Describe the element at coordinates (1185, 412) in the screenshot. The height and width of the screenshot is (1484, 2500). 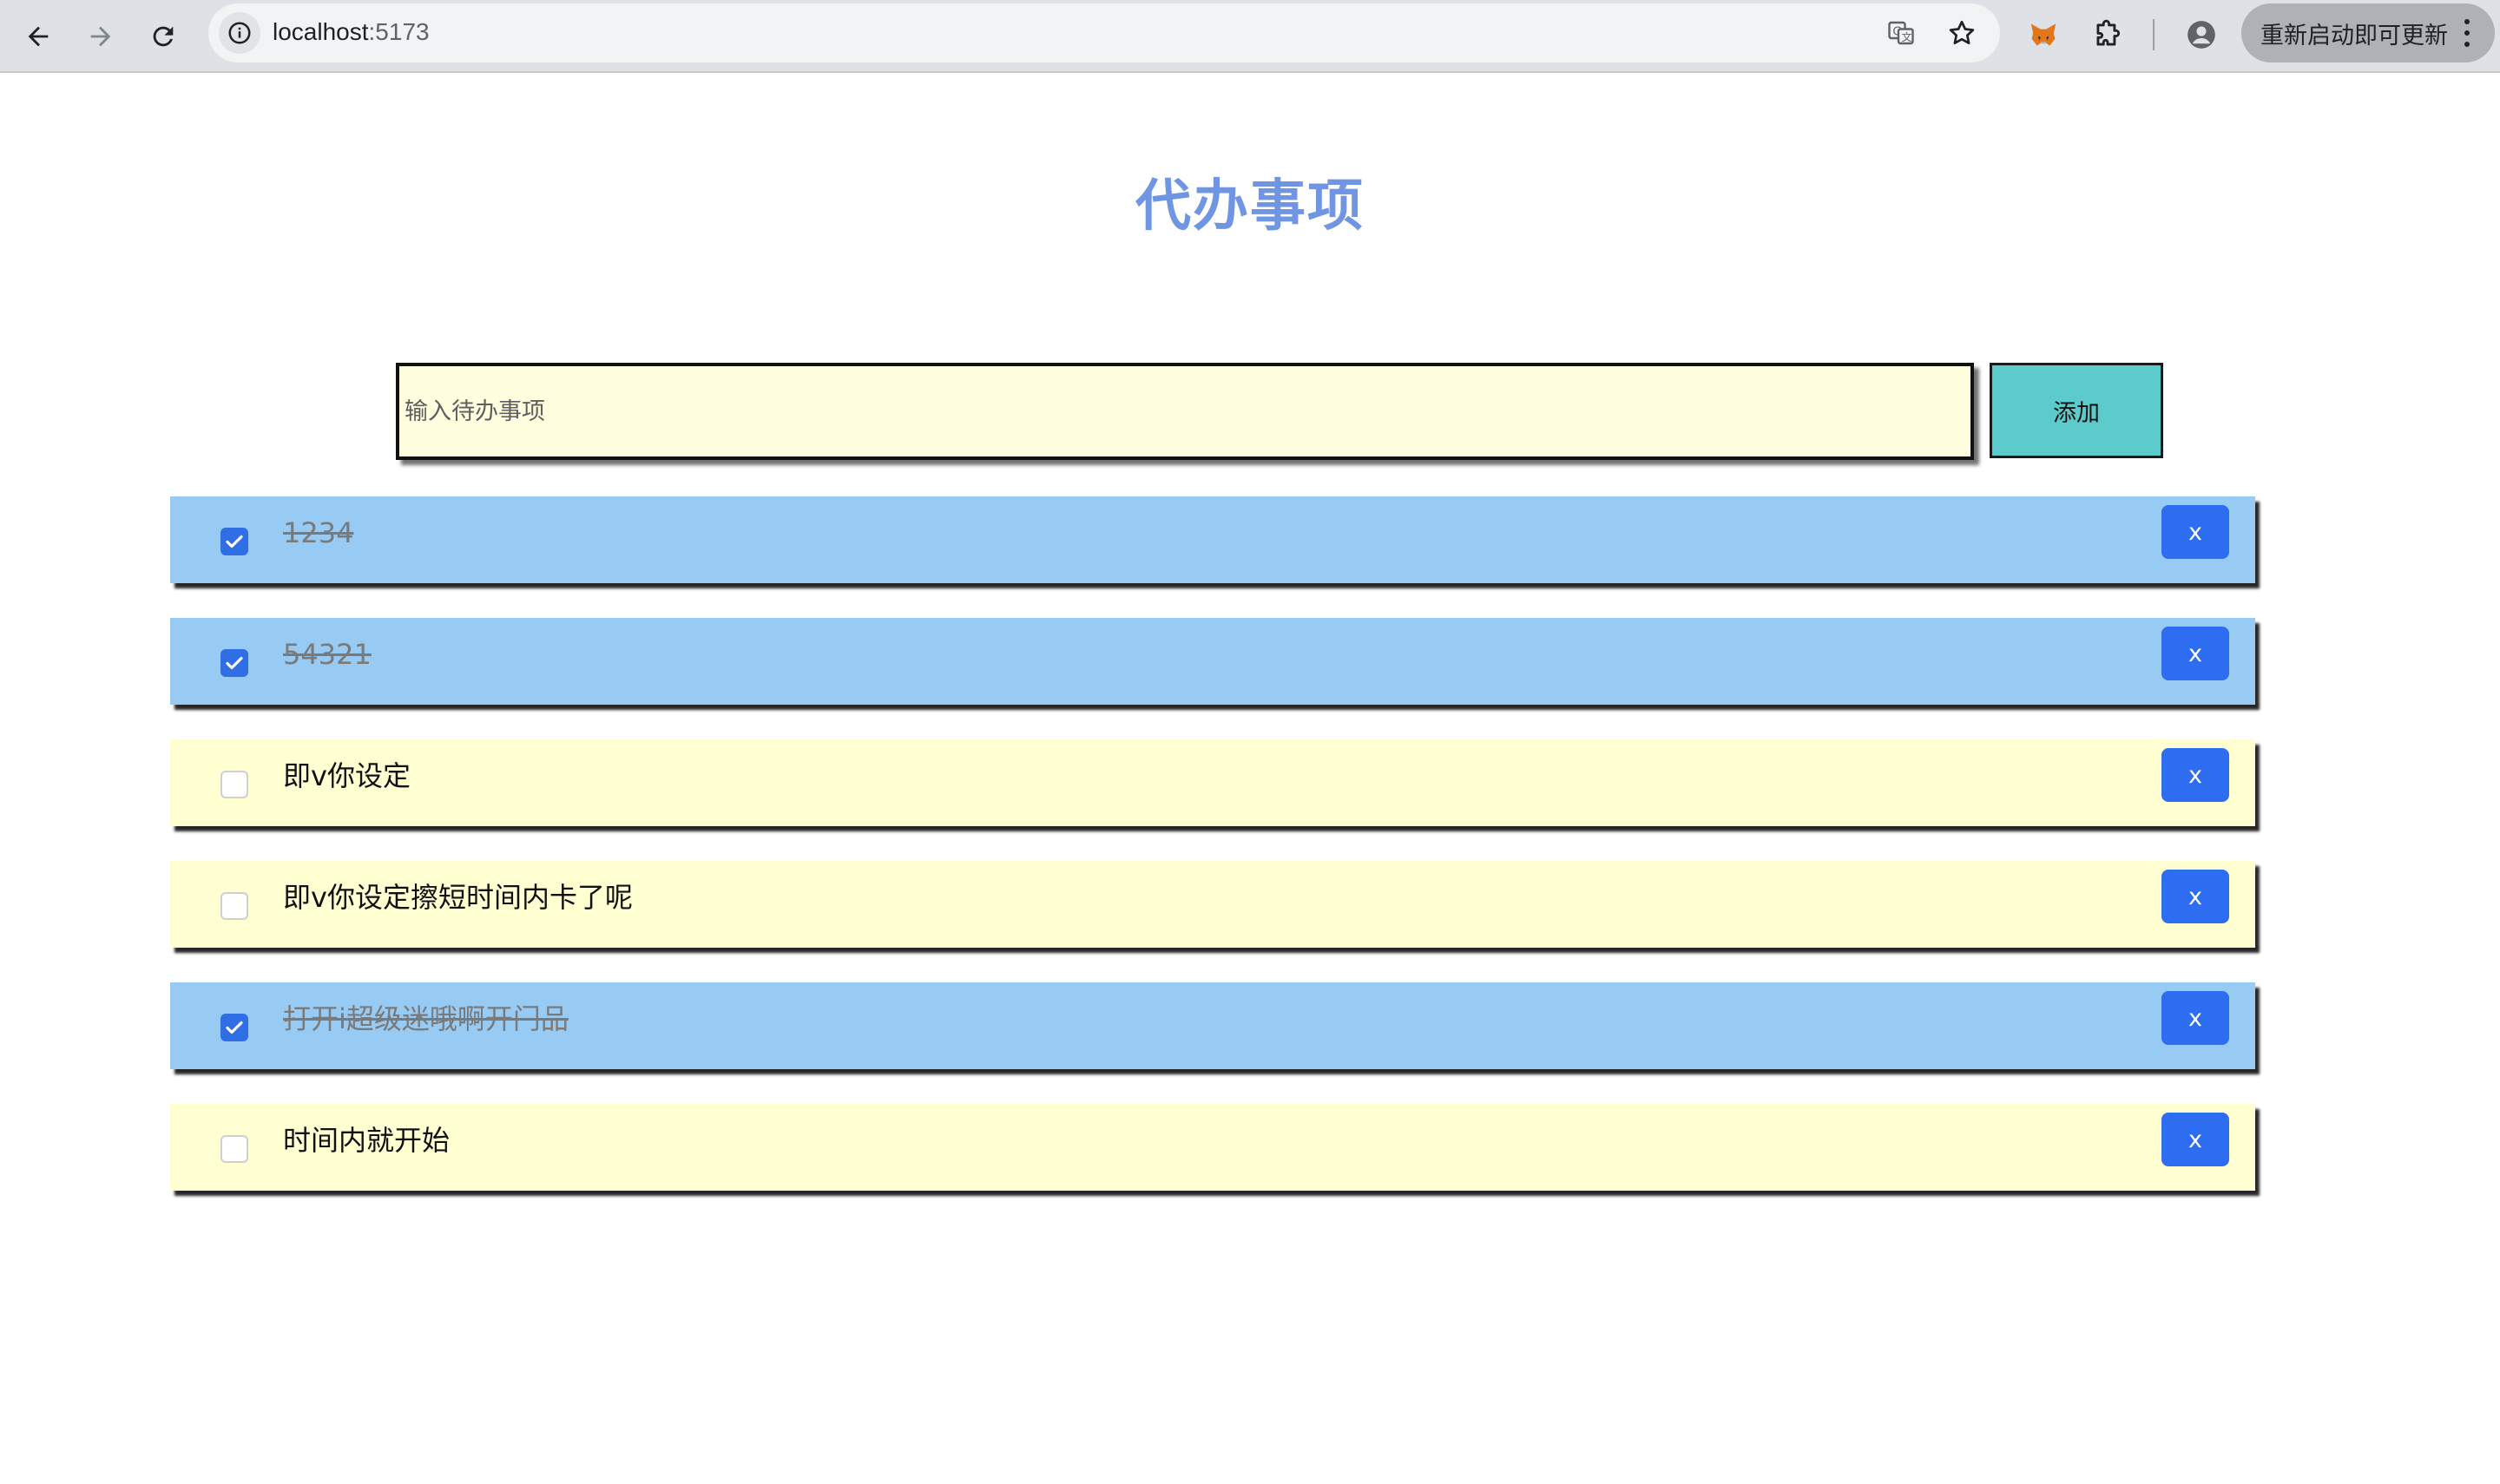
I see `todo-input` at that location.